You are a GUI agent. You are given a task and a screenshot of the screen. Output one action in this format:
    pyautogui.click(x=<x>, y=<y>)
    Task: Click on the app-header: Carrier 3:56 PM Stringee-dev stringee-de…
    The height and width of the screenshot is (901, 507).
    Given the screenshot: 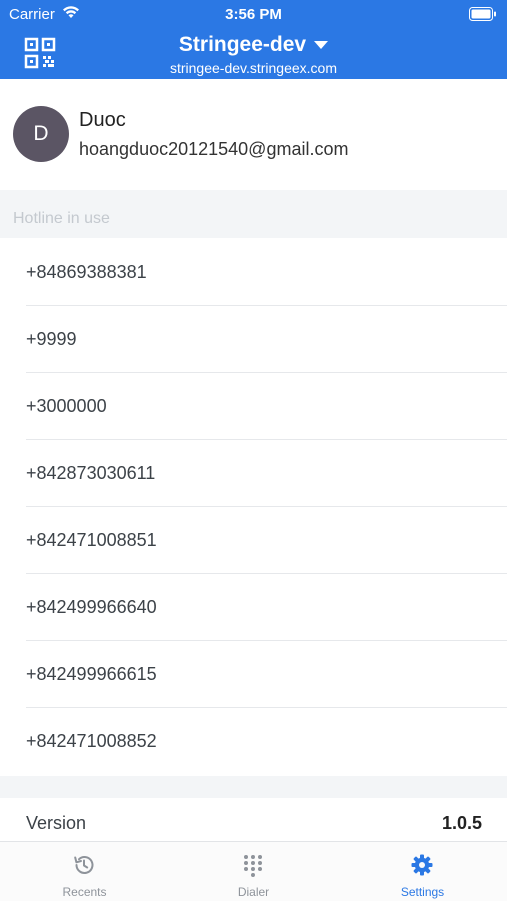 What is the action you would take?
    pyautogui.click(x=253, y=39)
    